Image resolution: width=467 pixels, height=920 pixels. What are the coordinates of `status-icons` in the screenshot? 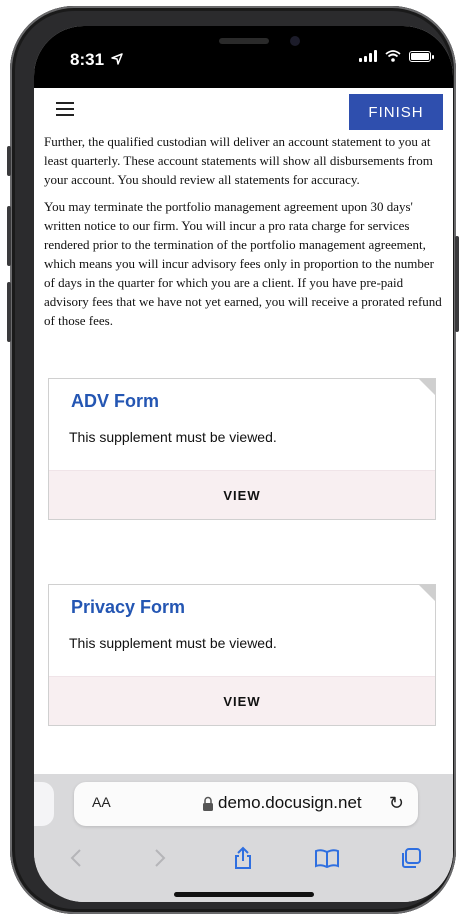 It's located at (396, 56).